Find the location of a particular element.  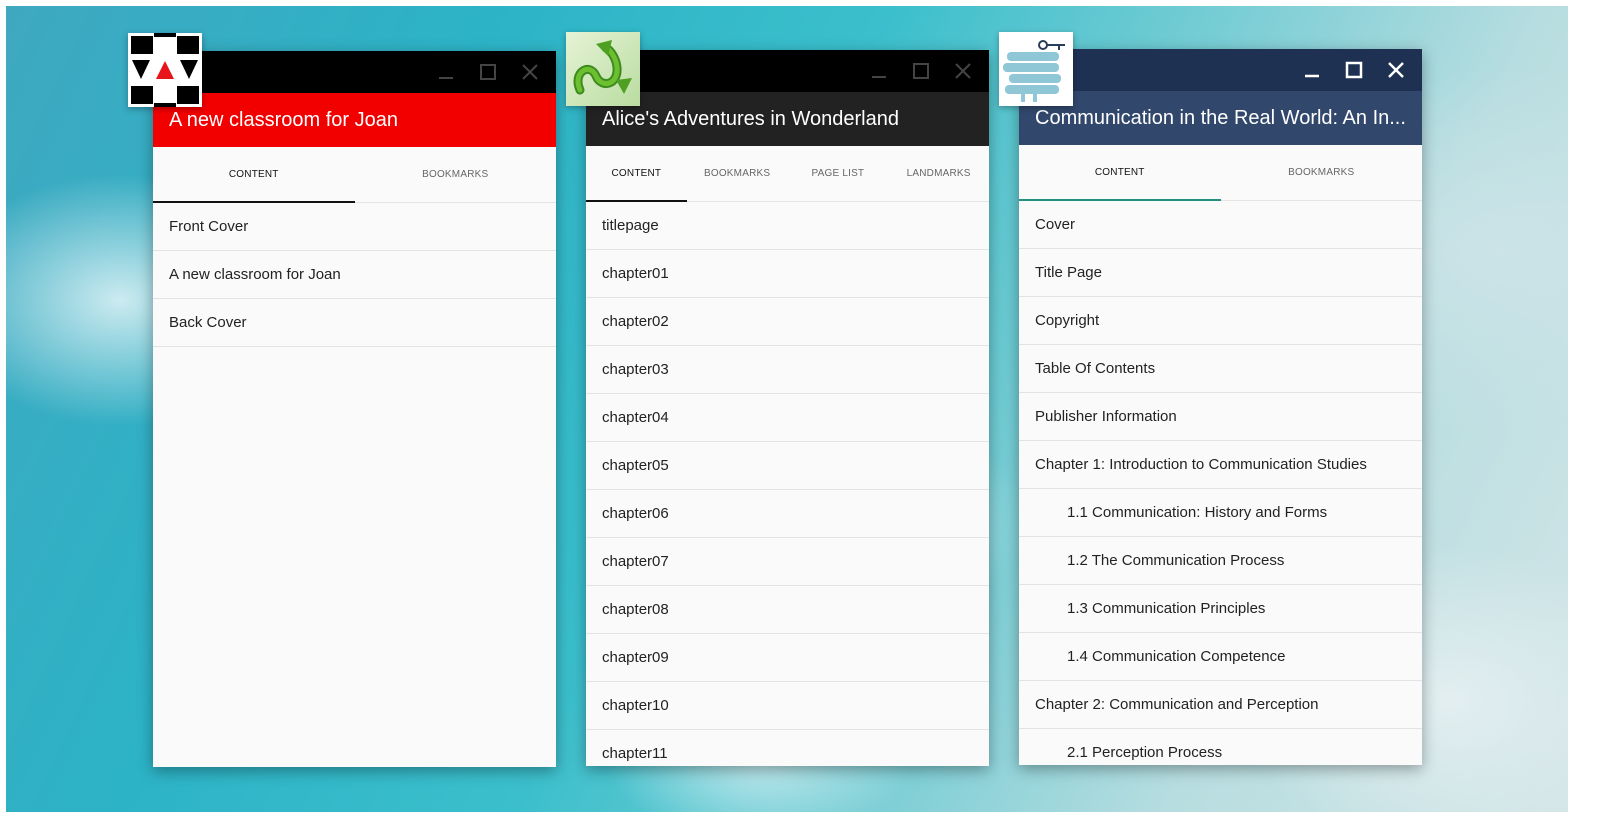

book-title: A new classroom for Joan is located at coordinates (354, 120).